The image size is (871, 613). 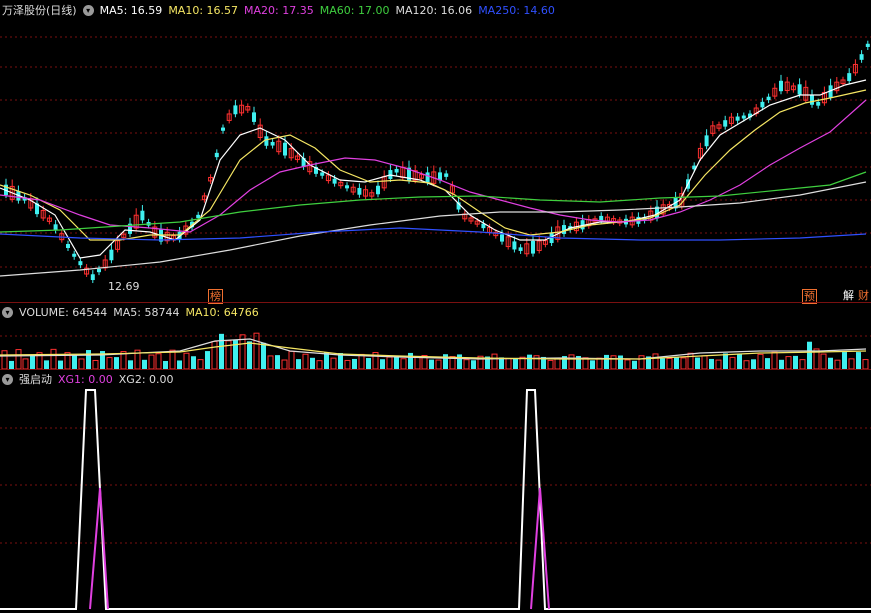 What do you see at coordinates (124, 286) in the screenshot?
I see `low-price-label: 12.69` at bounding box center [124, 286].